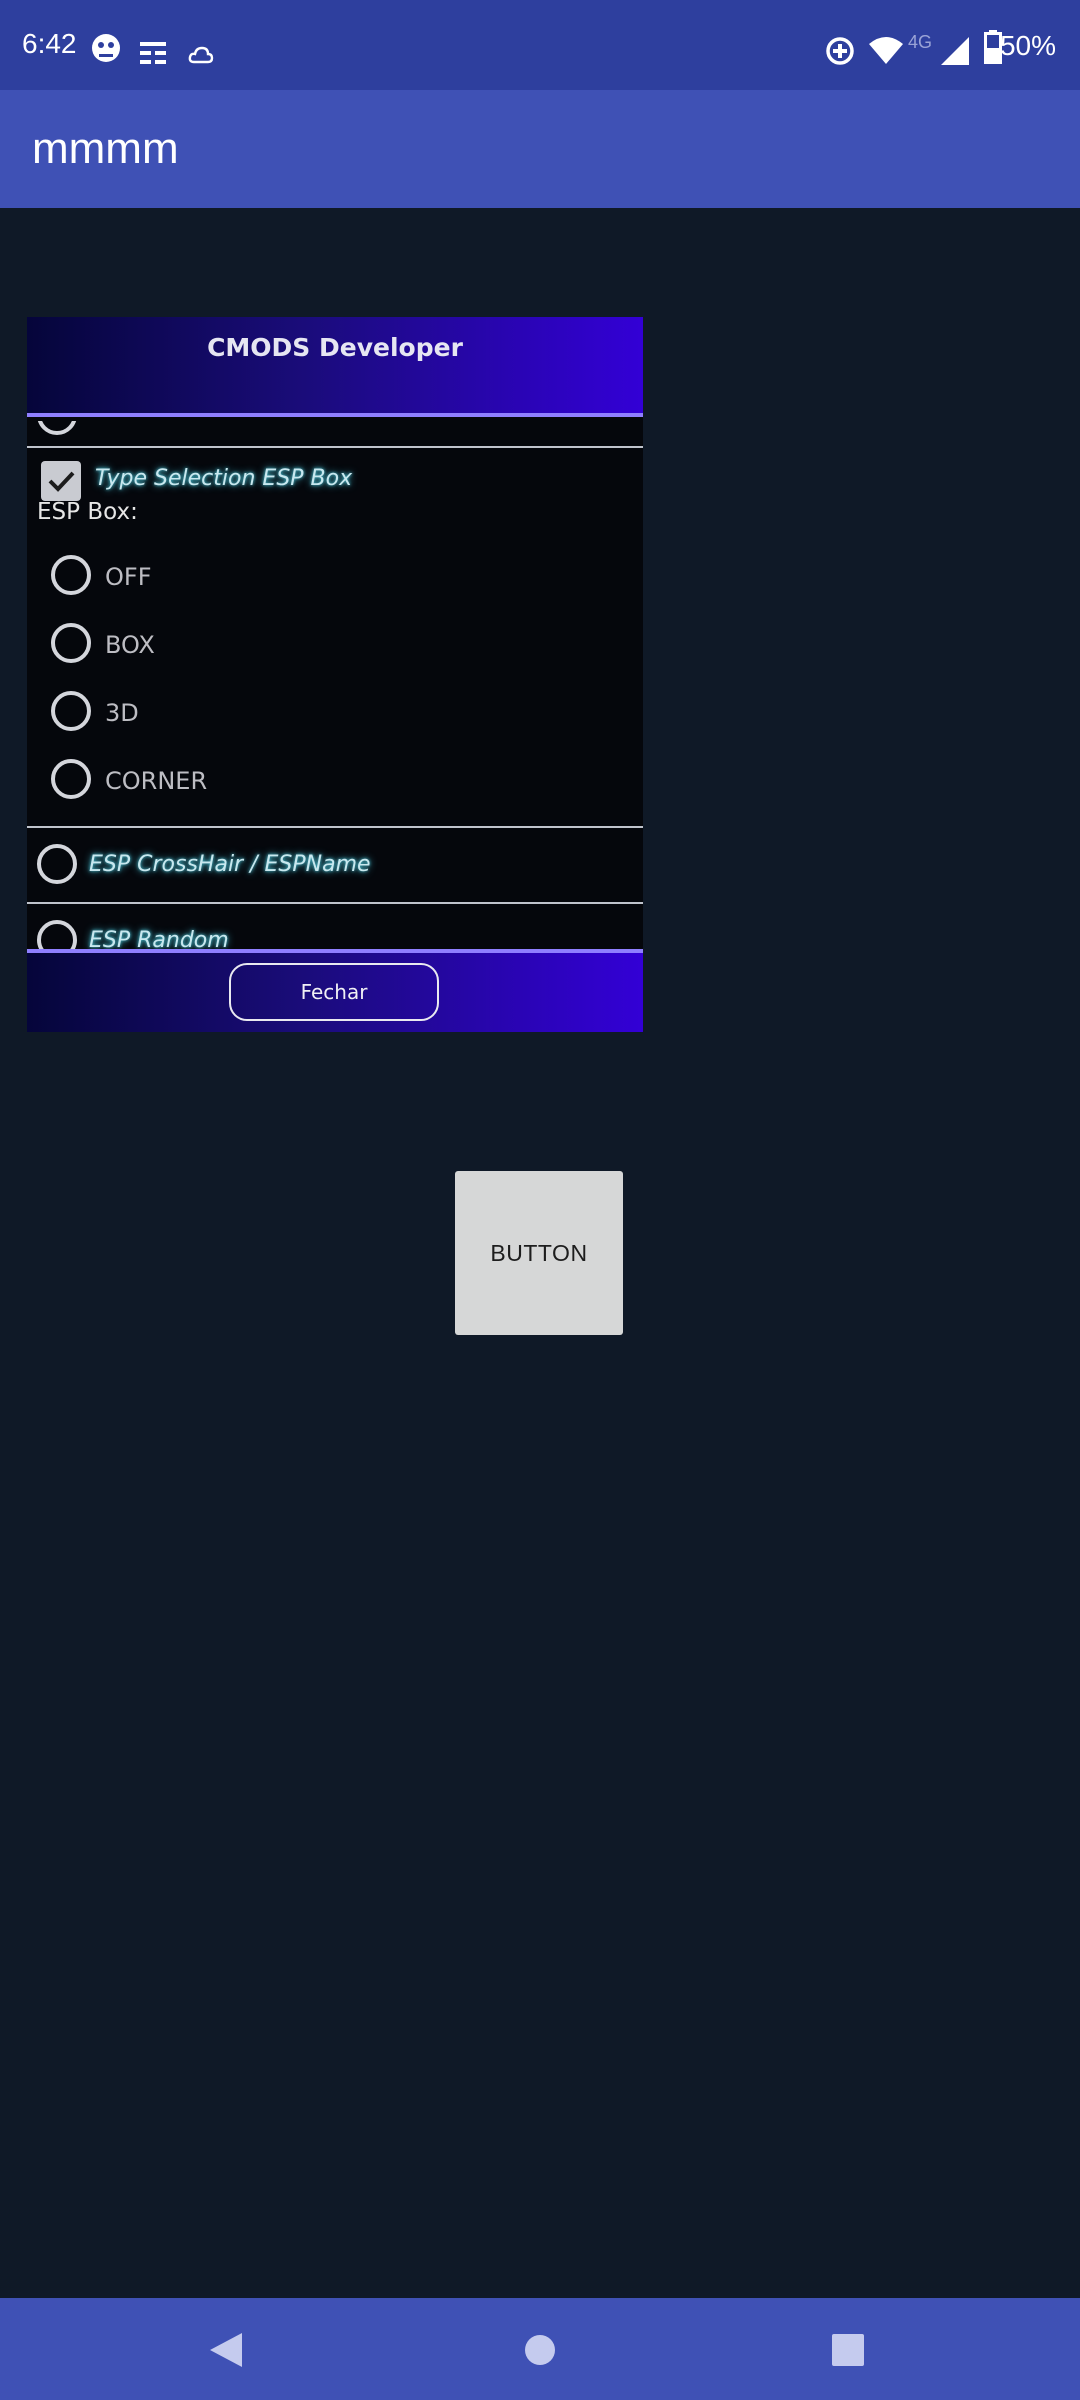 This screenshot has height=2400, width=1080. I want to click on menu-footer: Fechar, so click(335, 990).